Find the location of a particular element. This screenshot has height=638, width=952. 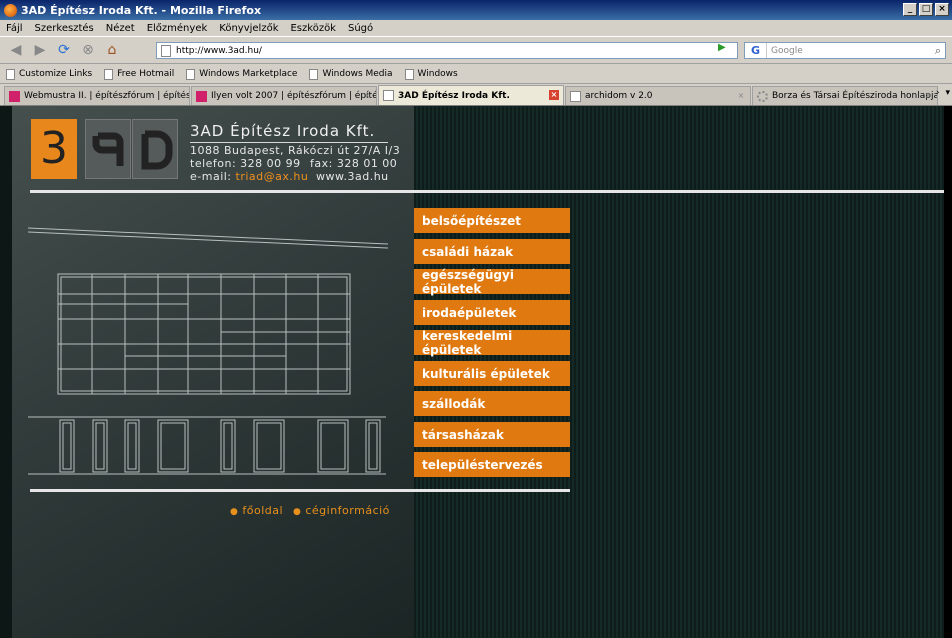

footer-rule is located at coordinates (300, 490).